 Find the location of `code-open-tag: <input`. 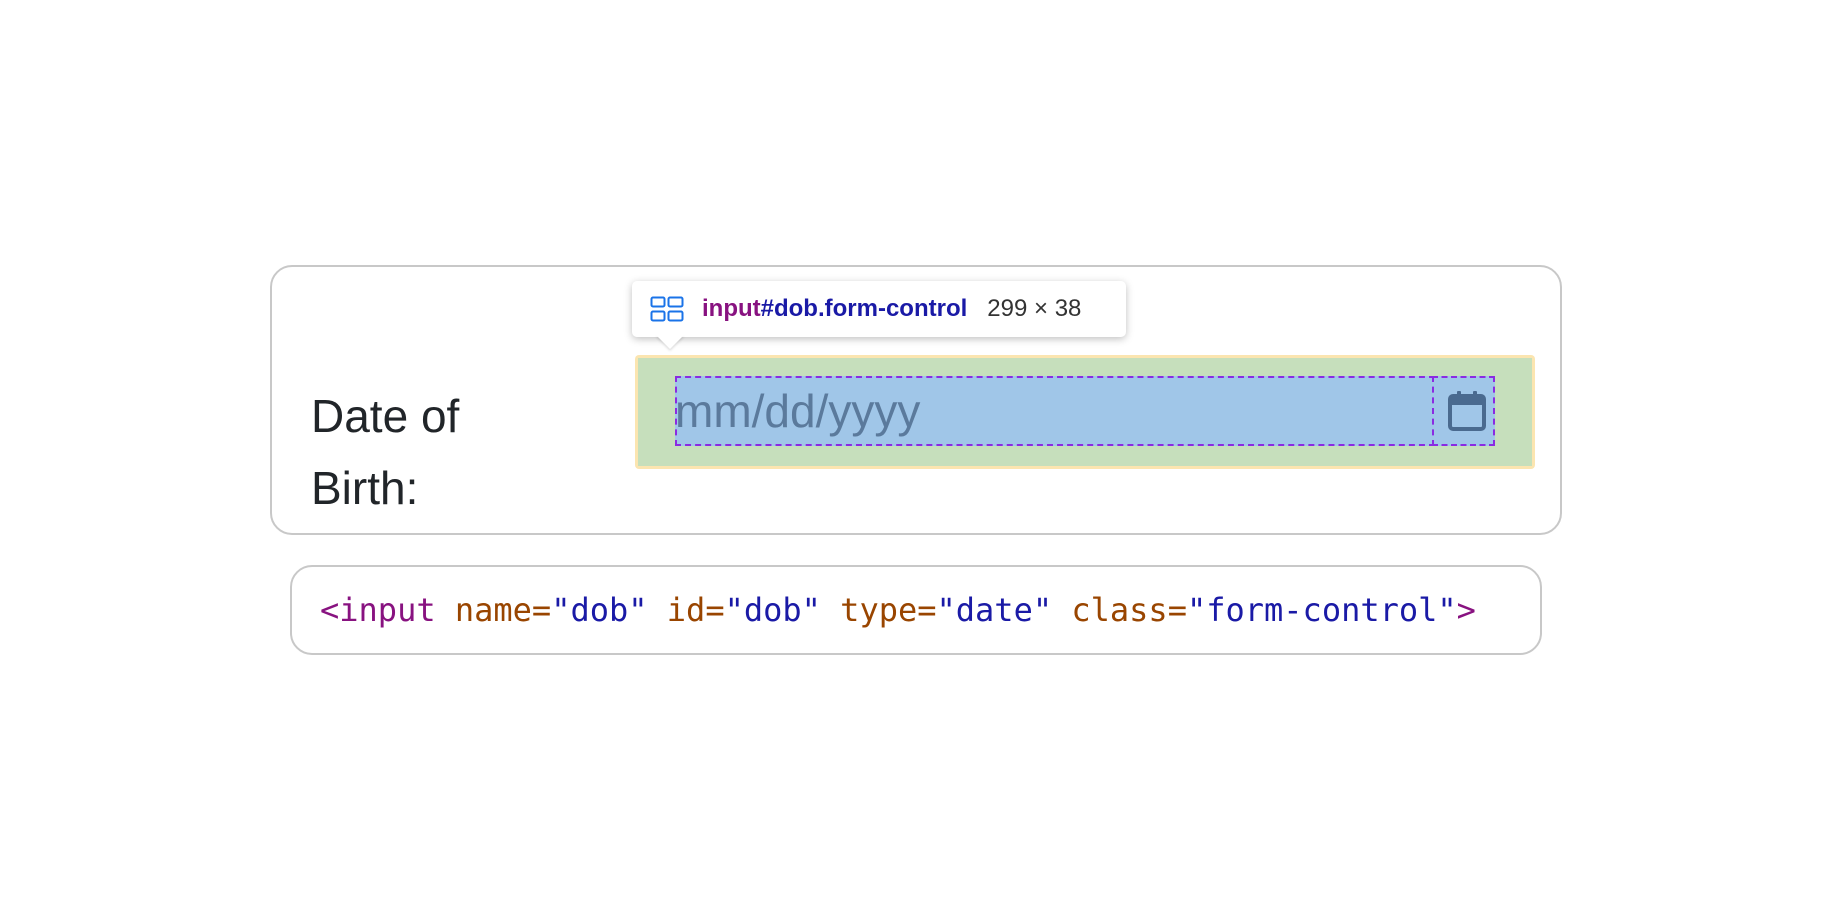

code-open-tag: <input is located at coordinates (378, 610).